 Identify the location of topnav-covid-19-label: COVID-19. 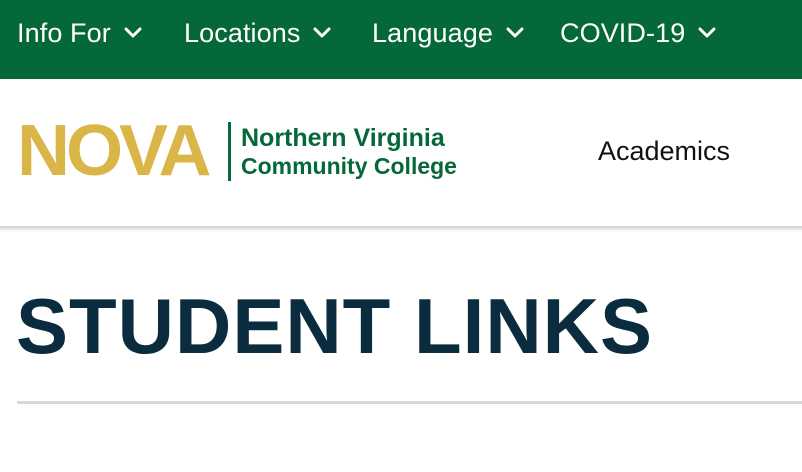
(623, 32).